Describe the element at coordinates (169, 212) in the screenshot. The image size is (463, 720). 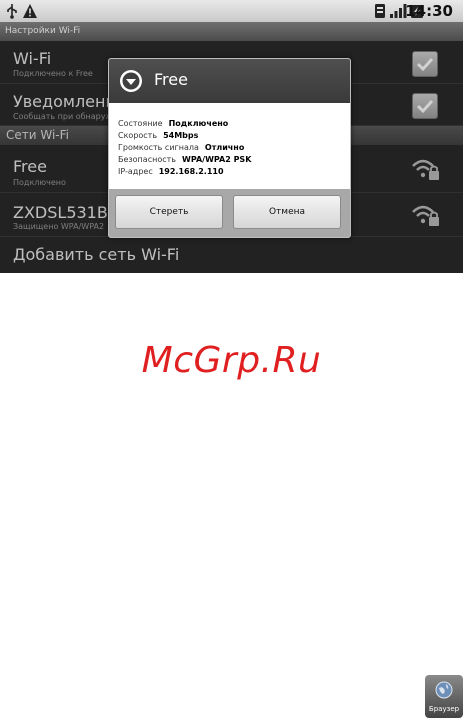
I see `forget-button: Стереть` at that location.